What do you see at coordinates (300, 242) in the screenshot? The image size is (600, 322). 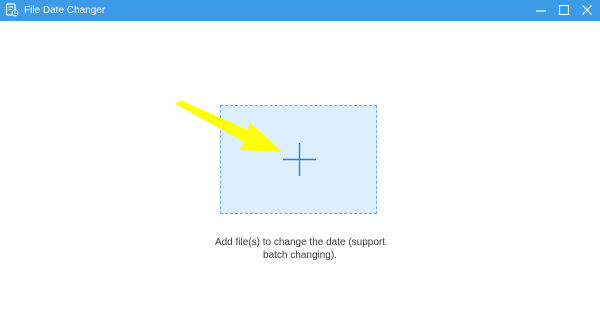 I see `hint-line-1: Add file(s) to change the date (support` at bounding box center [300, 242].